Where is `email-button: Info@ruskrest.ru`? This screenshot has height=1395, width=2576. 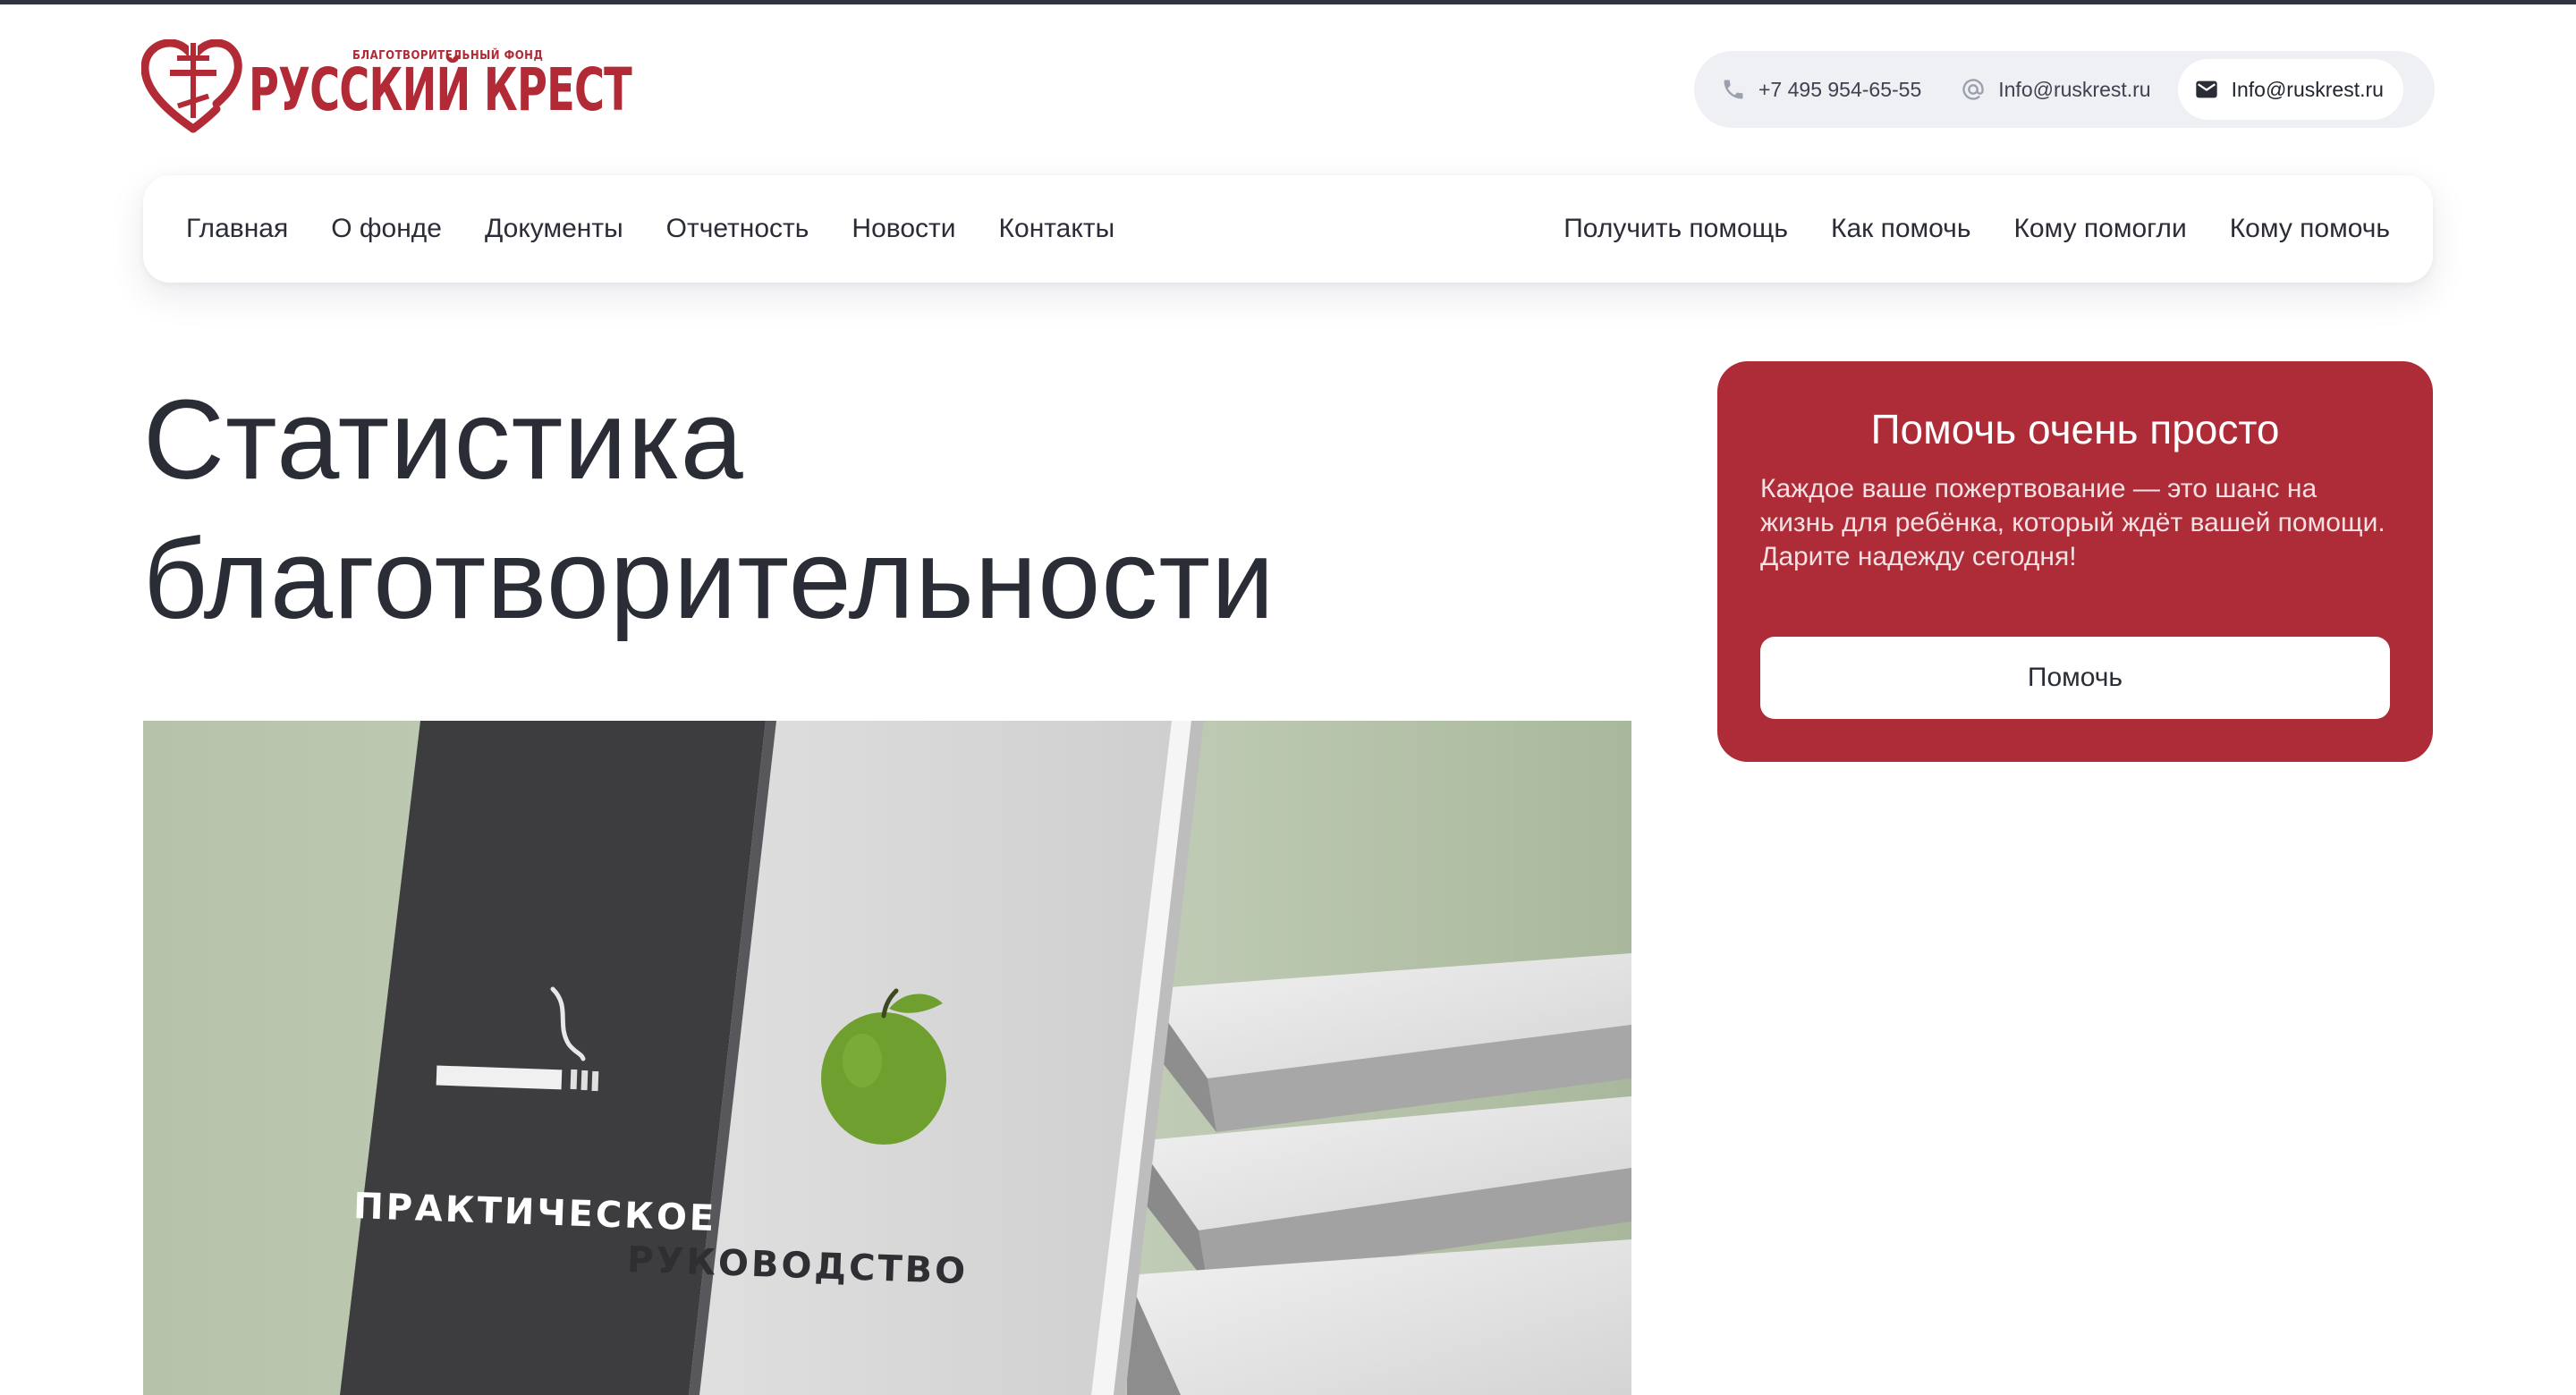 email-button: Info@ruskrest.ru is located at coordinates (2290, 89).